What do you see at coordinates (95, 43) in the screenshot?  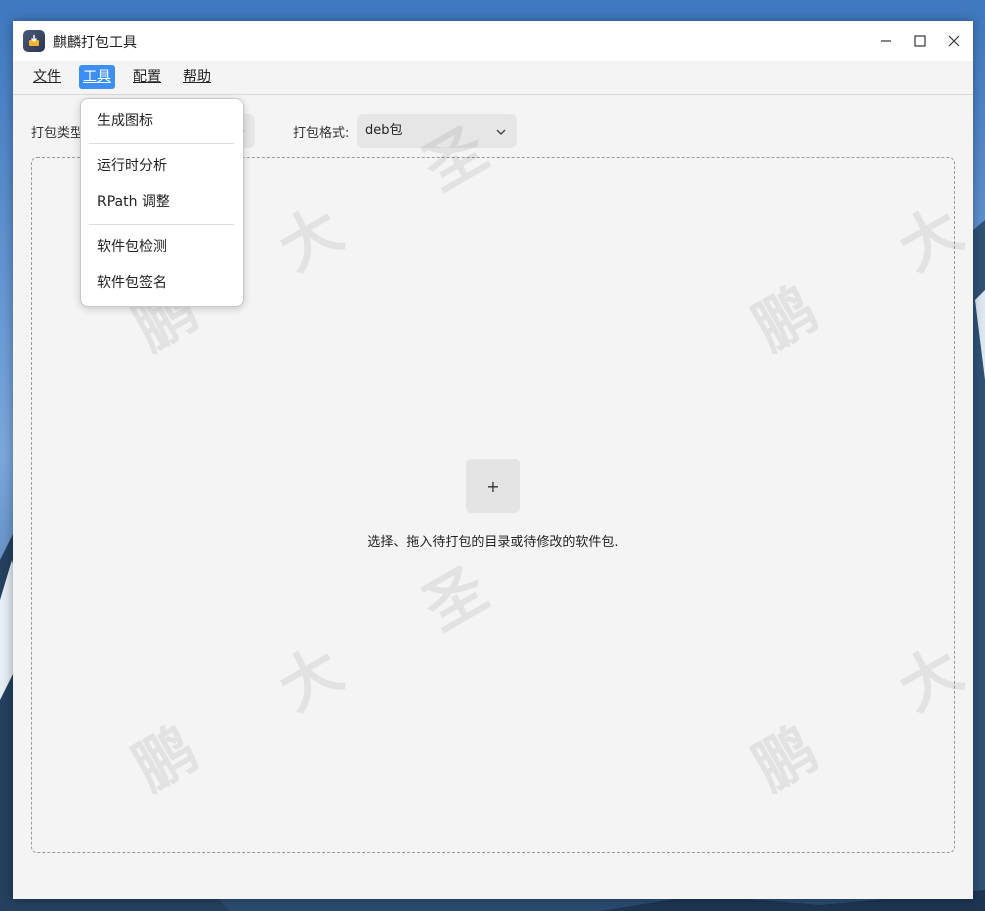 I see `window-title: 麒麟打包工具` at bounding box center [95, 43].